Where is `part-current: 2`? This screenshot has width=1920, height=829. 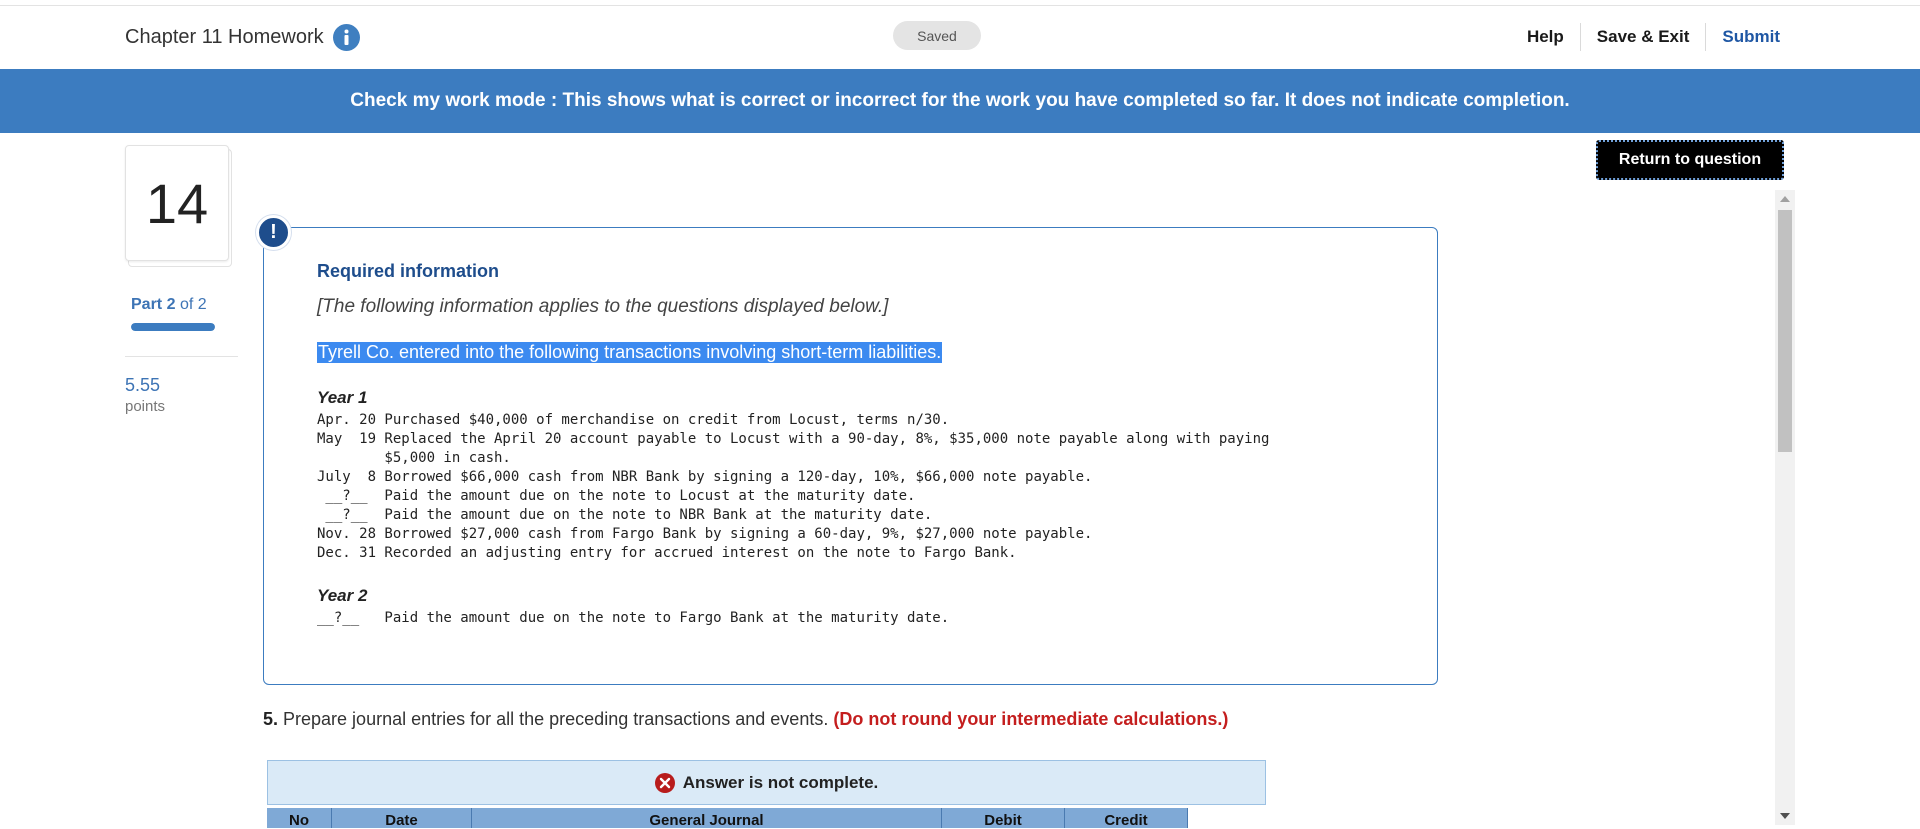 part-current: 2 is located at coordinates (171, 304).